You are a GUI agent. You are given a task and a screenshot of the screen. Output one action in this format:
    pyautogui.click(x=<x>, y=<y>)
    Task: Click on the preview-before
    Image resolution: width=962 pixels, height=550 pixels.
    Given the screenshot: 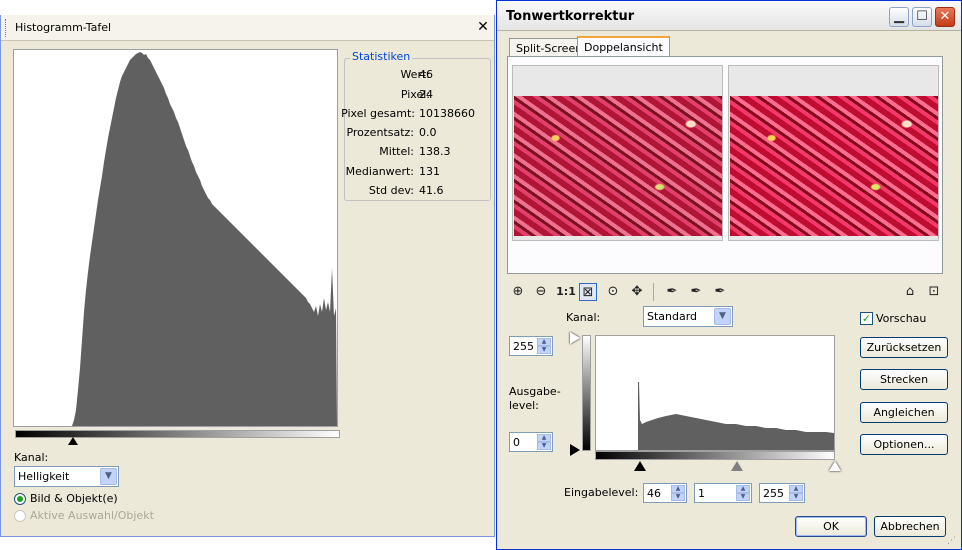 What is the action you would take?
    pyautogui.click(x=617, y=153)
    